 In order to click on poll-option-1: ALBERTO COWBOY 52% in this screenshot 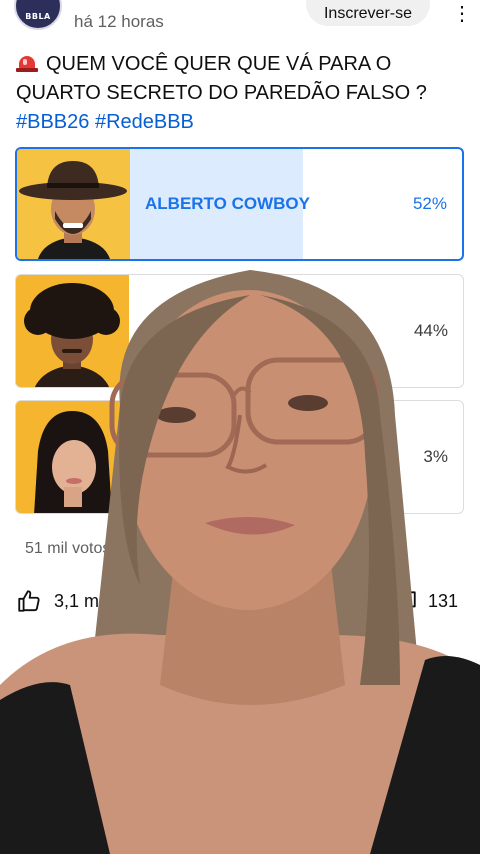, I will do `click(239, 204)`.